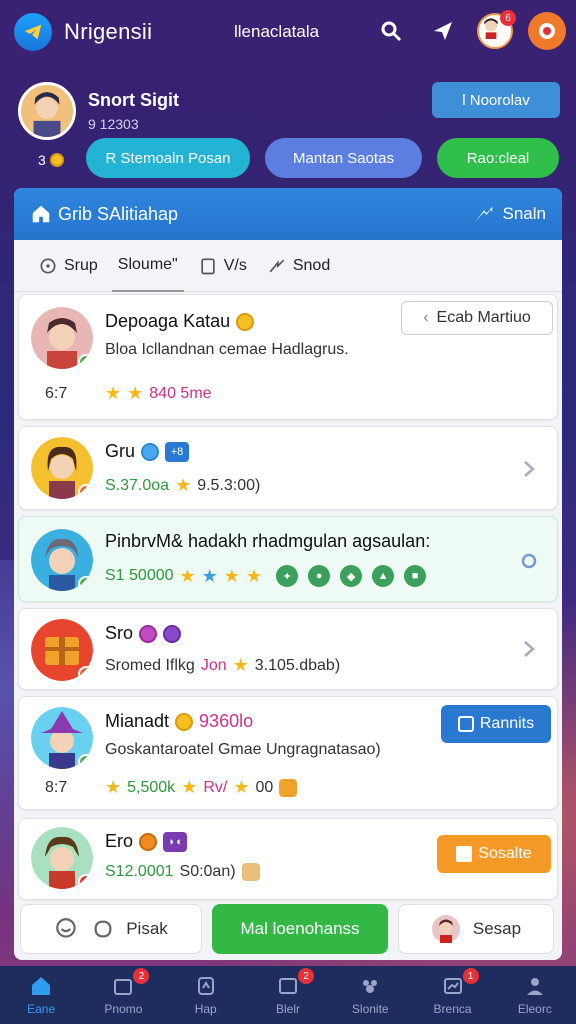 This screenshot has width=576, height=1024. I want to click on notification-avatar: 6, so click(496, 30).